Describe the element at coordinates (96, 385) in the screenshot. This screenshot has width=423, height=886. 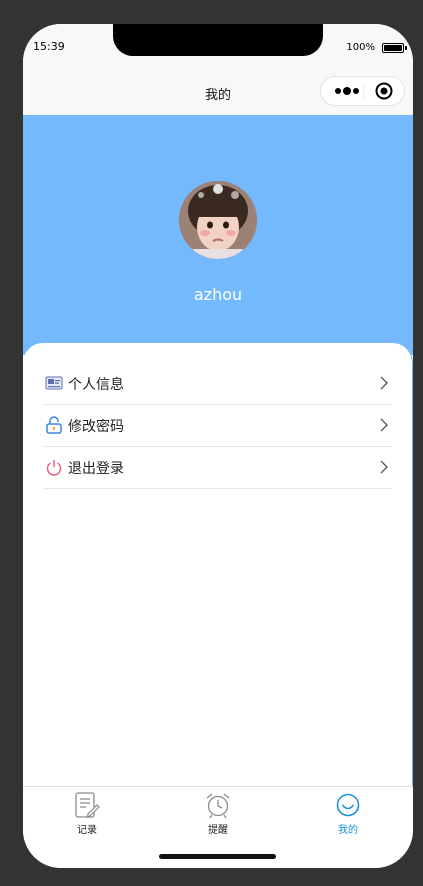
I see `menu-item-label: 个人信息` at that location.